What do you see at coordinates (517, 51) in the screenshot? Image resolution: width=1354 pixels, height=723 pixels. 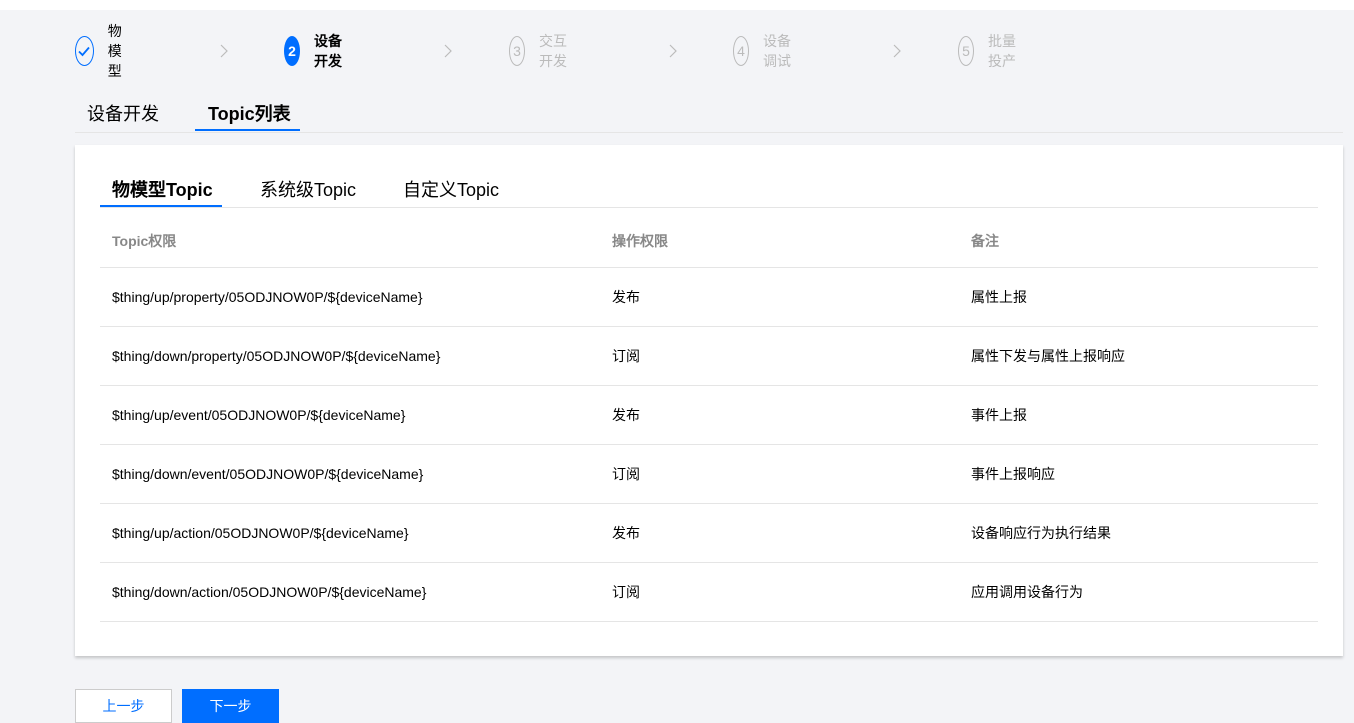 I see `step-3-indicator: 3` at bounding box center [517, 51].